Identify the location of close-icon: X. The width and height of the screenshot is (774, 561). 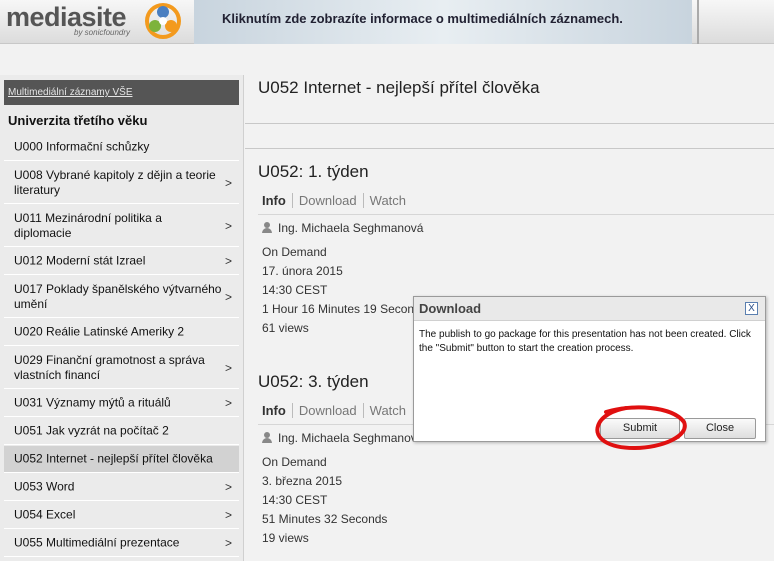
(751, 308).